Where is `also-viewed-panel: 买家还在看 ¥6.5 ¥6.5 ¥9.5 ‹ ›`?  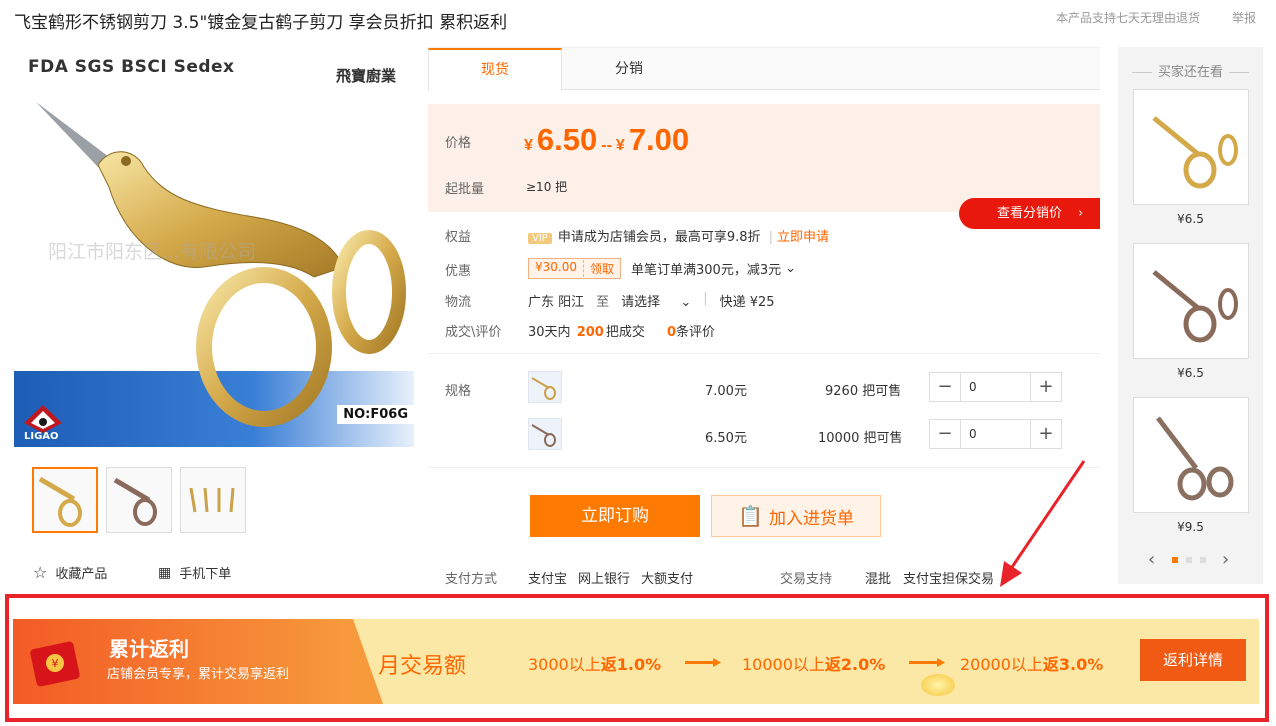 also-viewed-panel: 买家还在看 ¥6.5 ¥6.5 ¥9.5 ‹ › is located at coordinates (1190, 315).